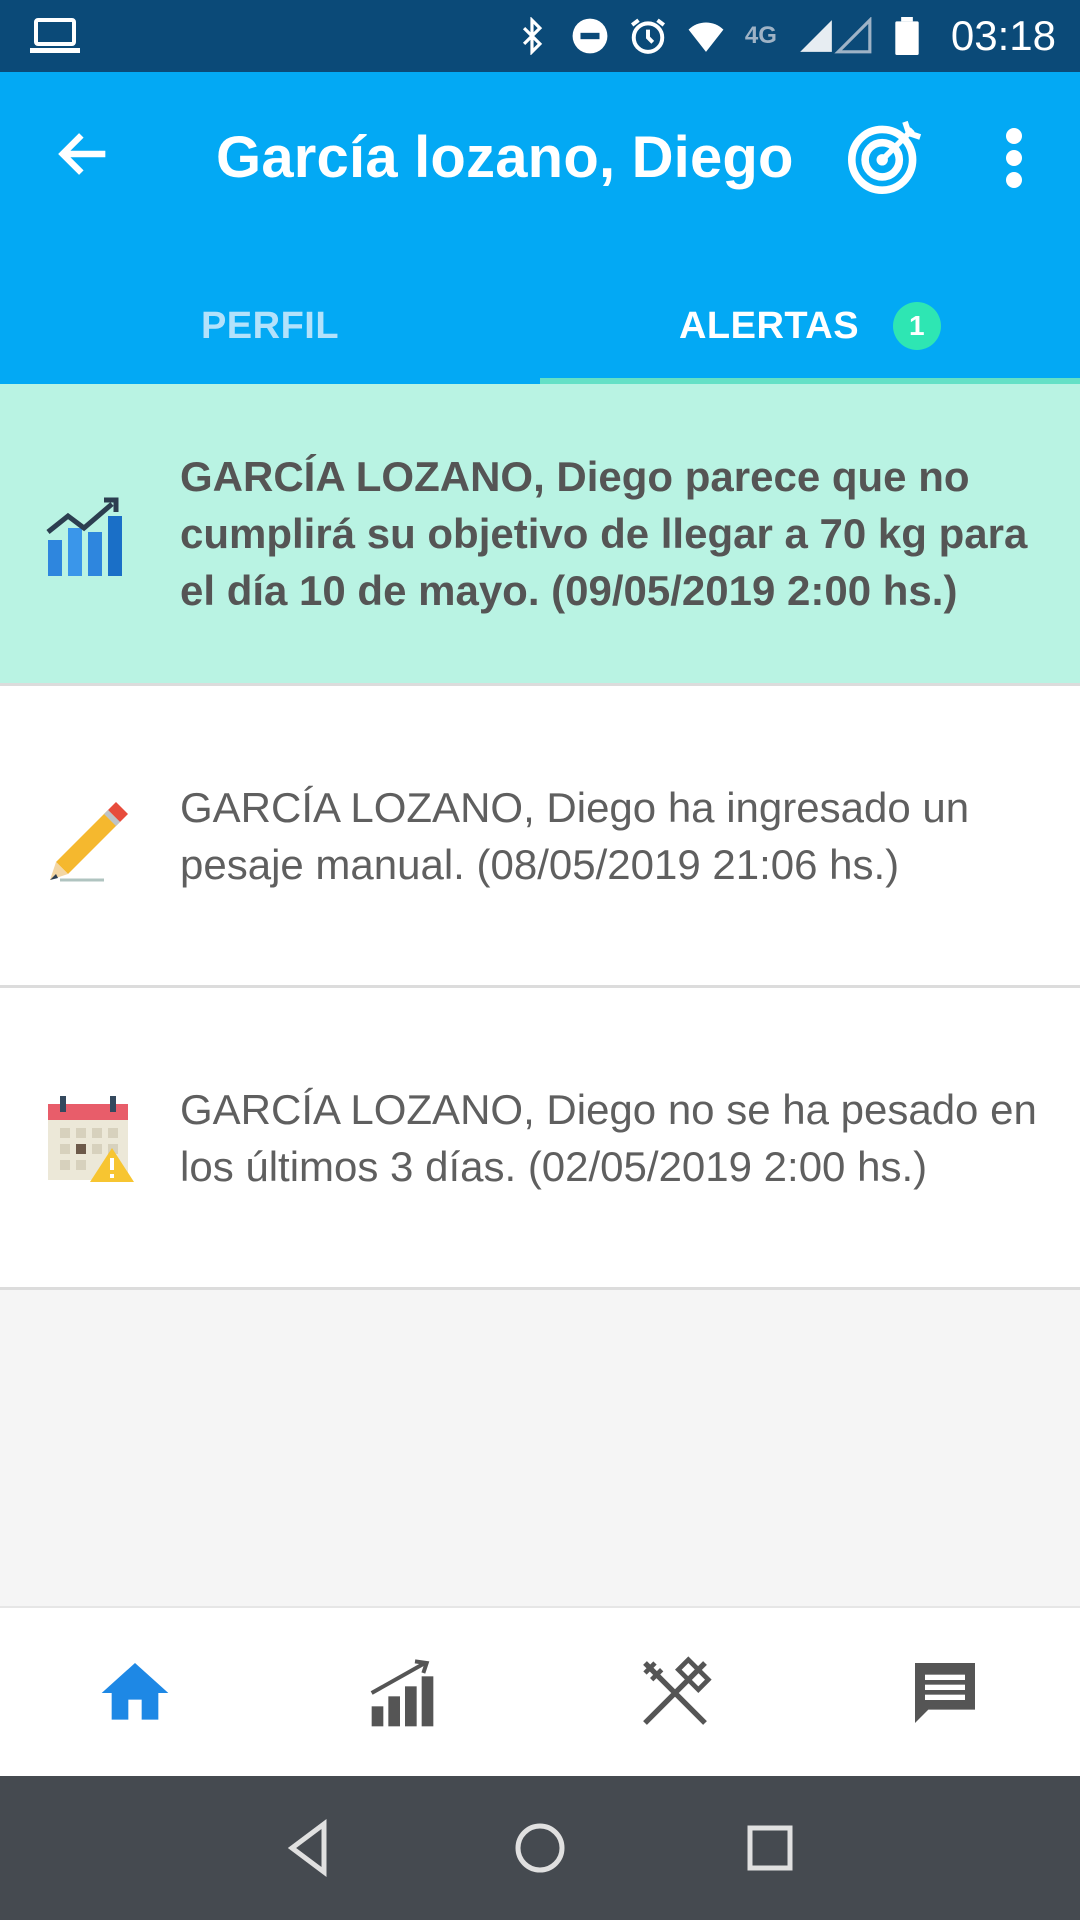 The image size is (1080, 1920). What do you see at coordinates (1014, 158) in the screenshot?
I see `more-options-icon` at bounding box center [1014, 158].